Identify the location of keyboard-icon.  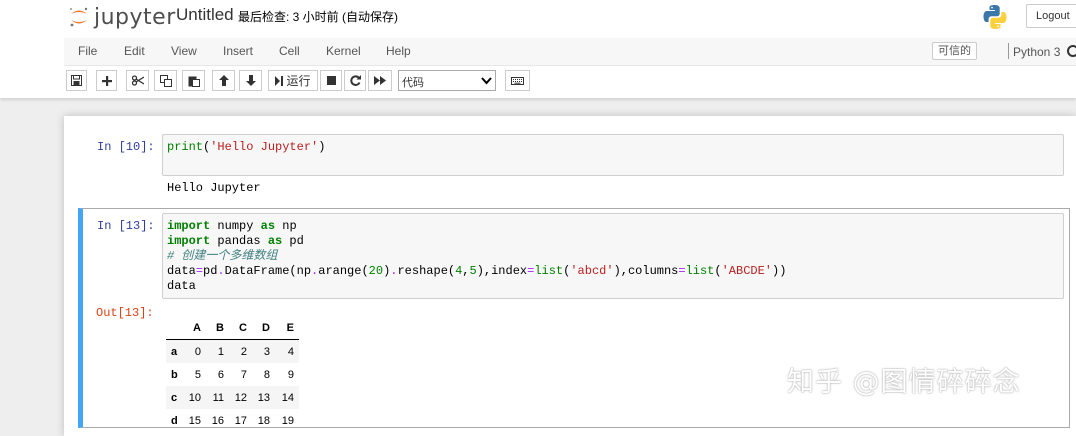
(517, 80).